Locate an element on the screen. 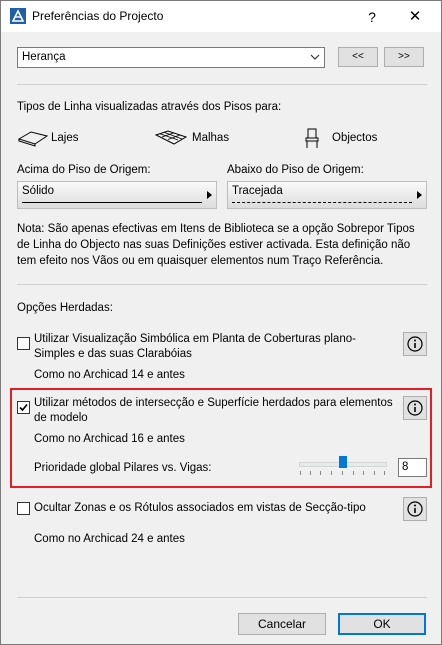  priority-slider-thumb is located at coordinates (343, 462).